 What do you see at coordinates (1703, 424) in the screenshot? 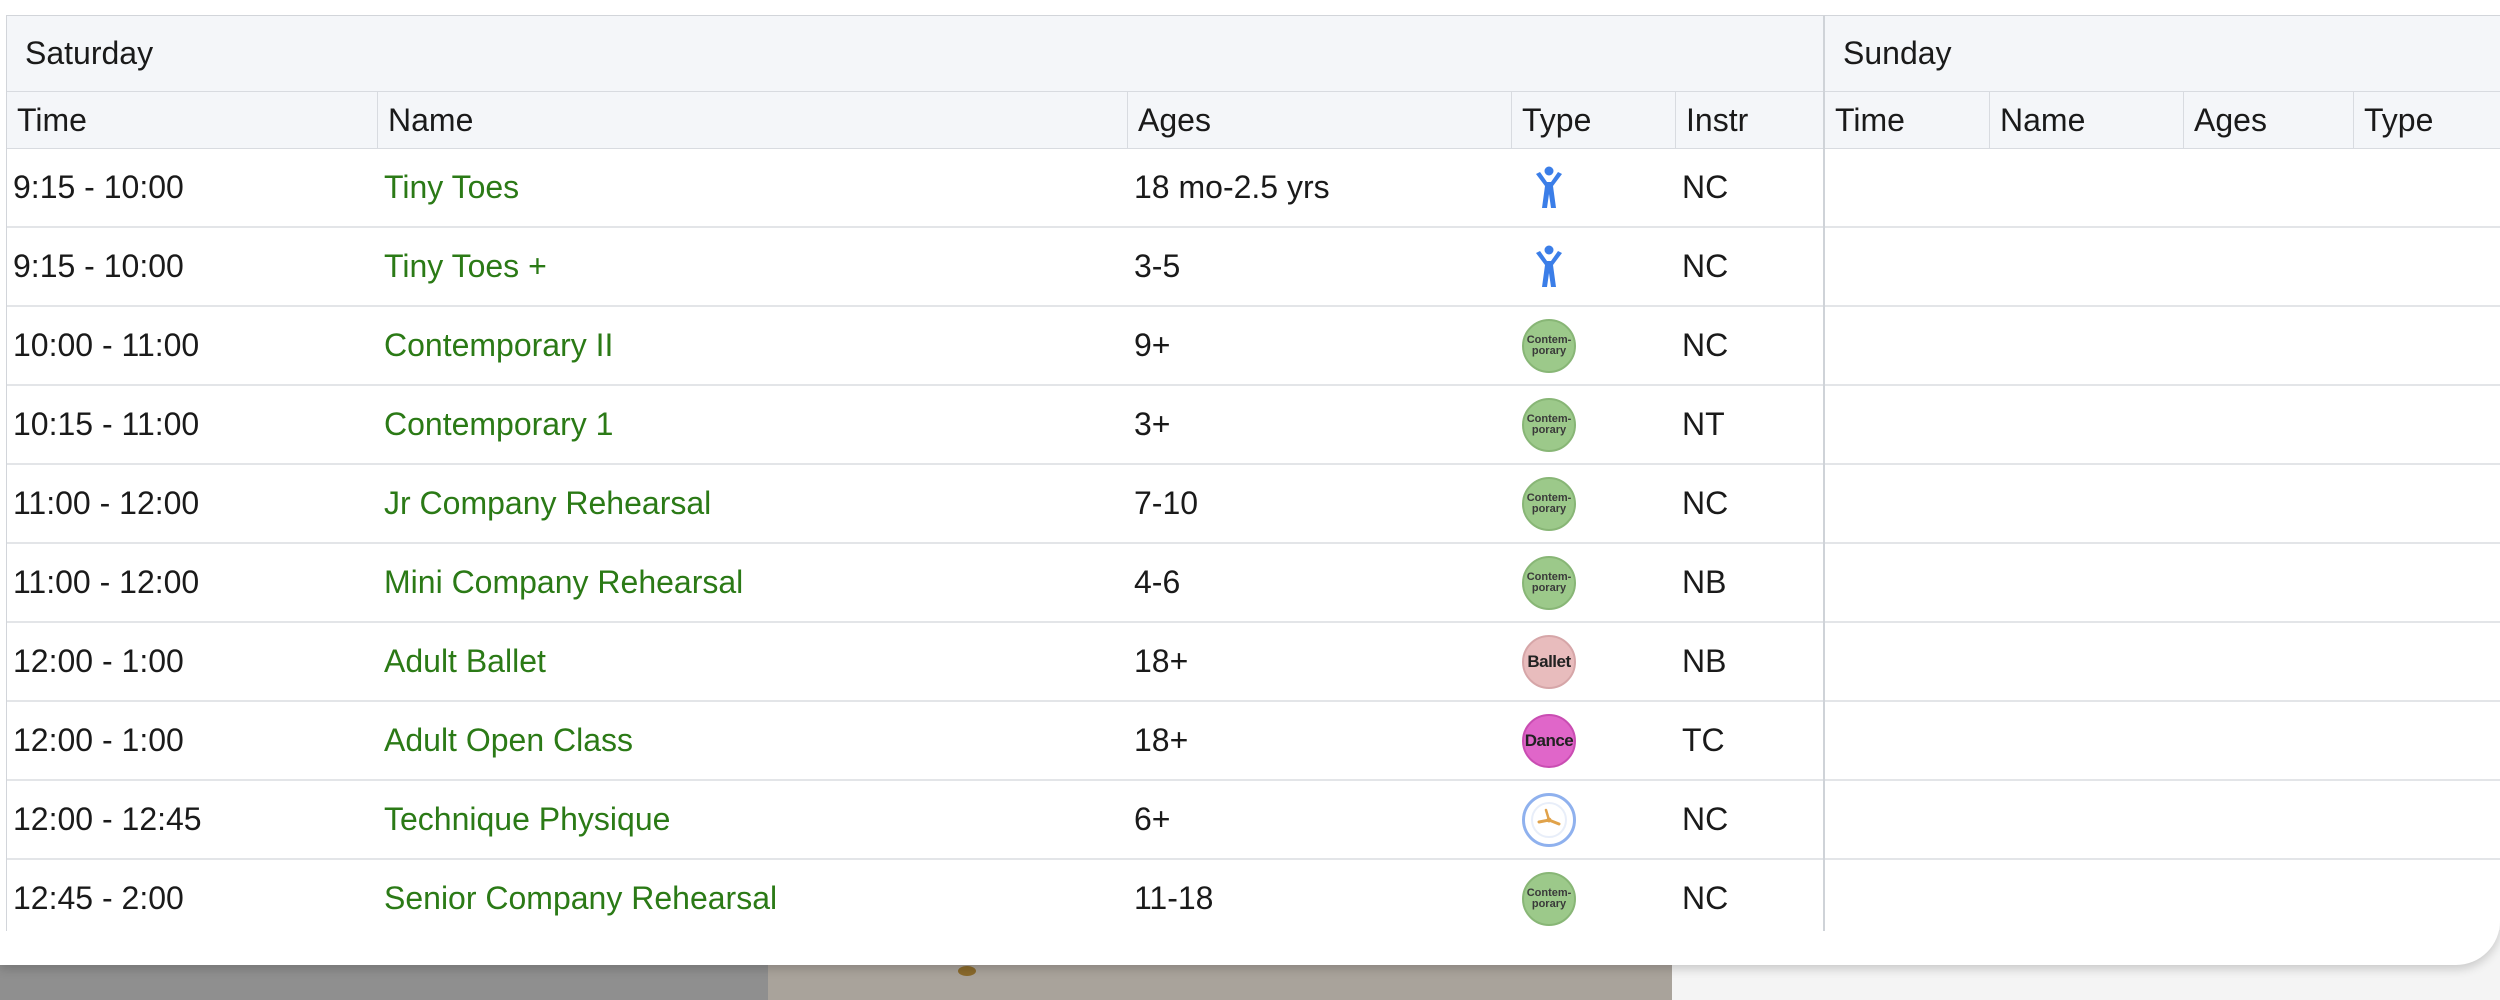
I see `class-instructor: NT` at bounding box center [1703, 424].